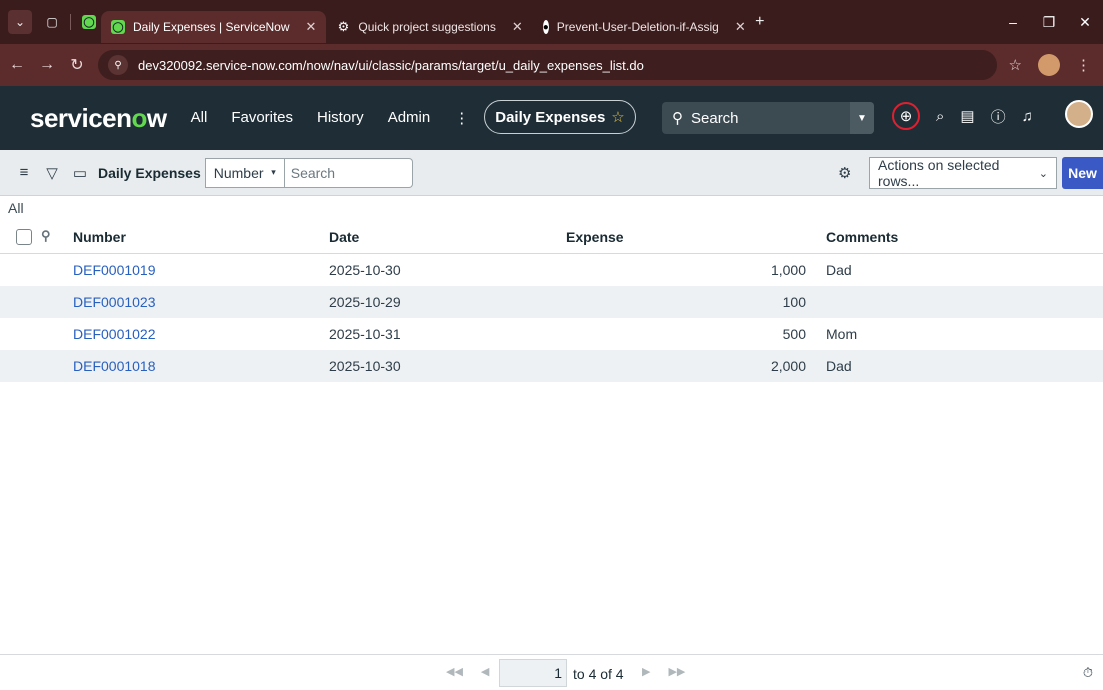  I want to click on profile-avatar, so click(1049, 65).